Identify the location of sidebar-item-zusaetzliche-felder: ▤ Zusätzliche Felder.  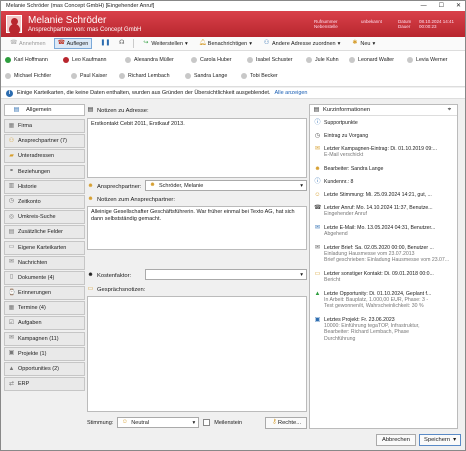
(44, 232).